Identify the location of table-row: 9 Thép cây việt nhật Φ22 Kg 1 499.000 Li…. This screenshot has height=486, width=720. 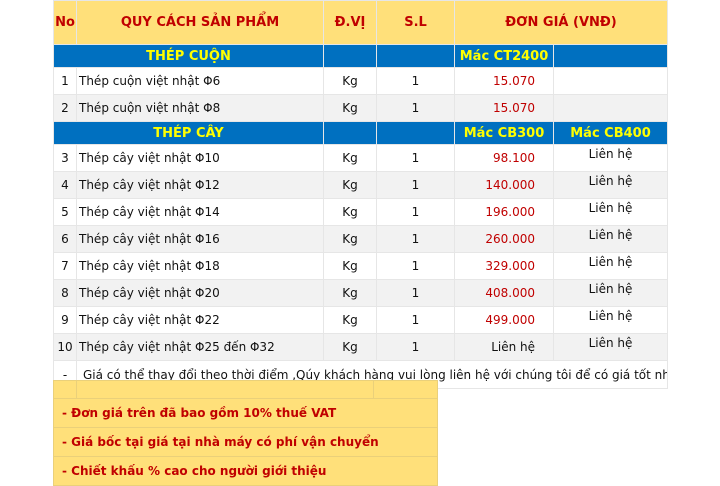
(360, 320).